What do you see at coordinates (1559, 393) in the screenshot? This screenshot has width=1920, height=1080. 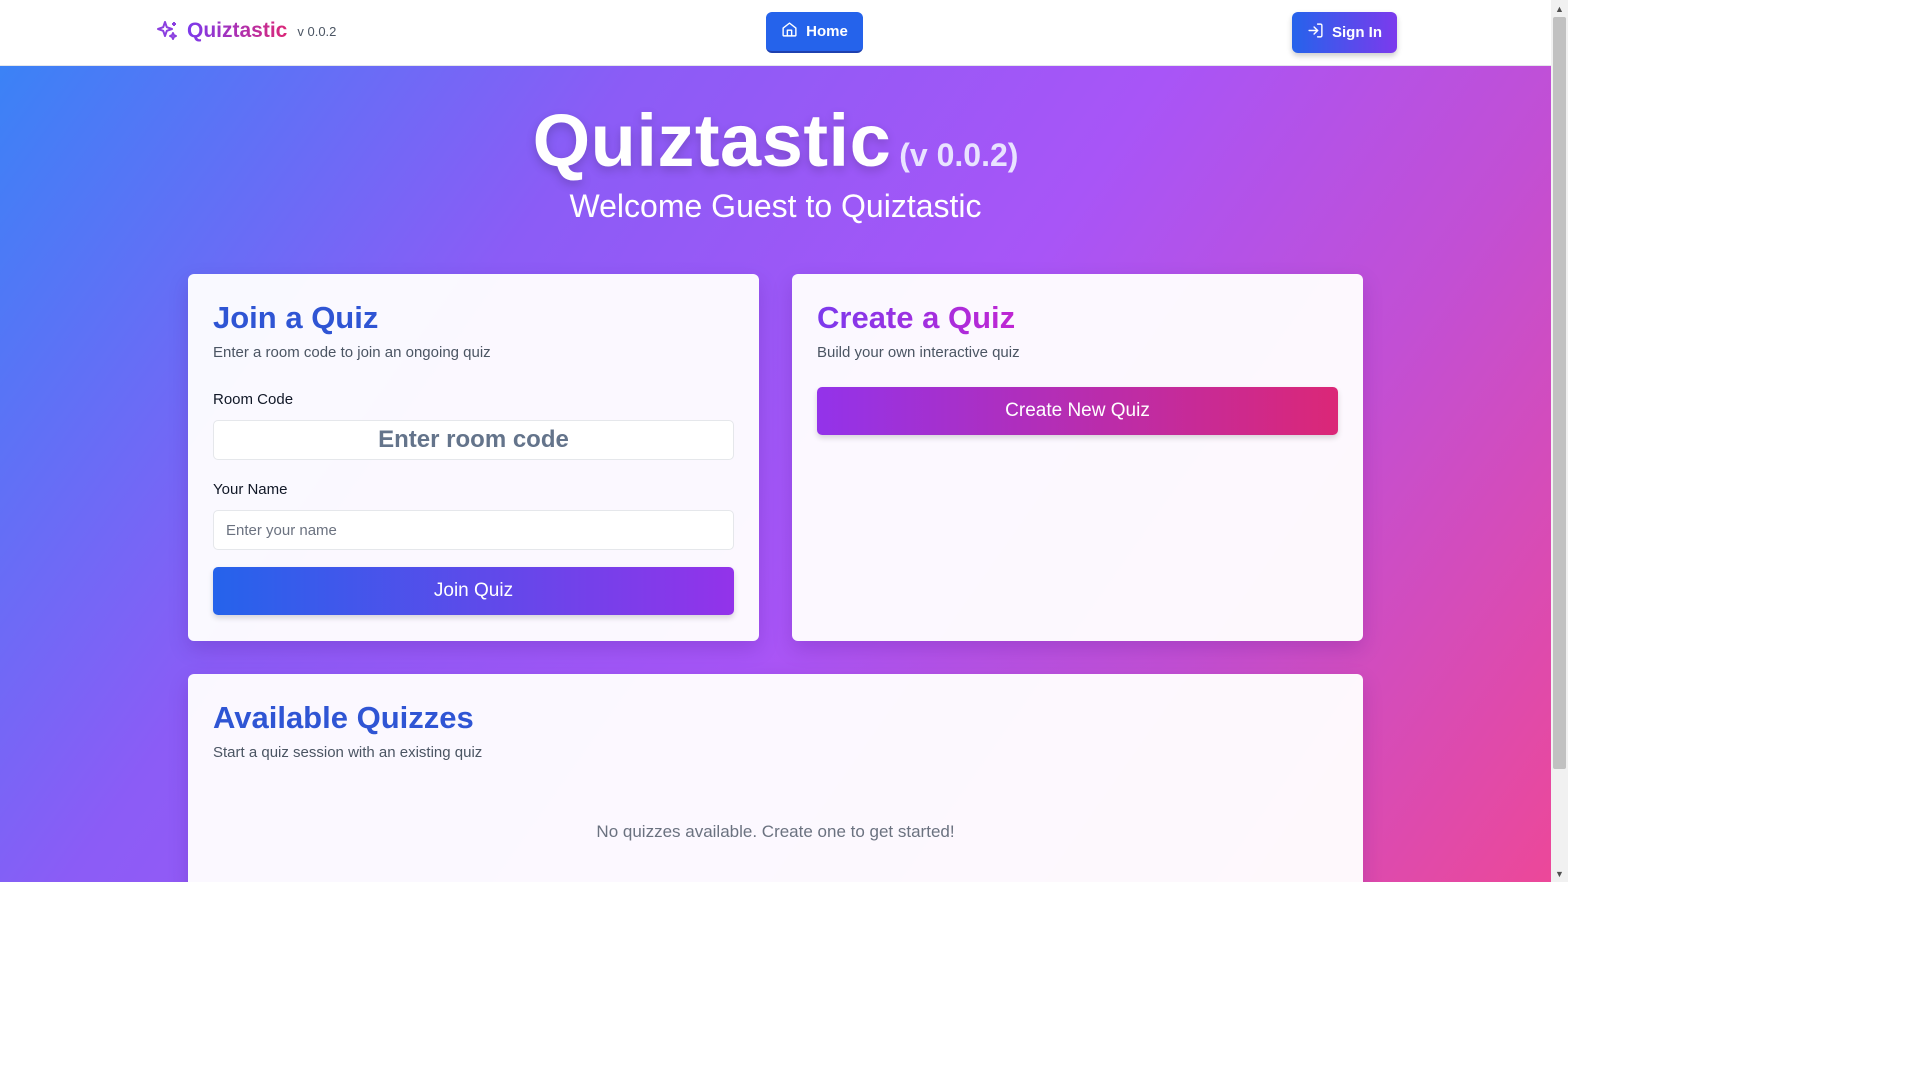 I see `scrollbar-thumb` at bounding box center [1559, 393].